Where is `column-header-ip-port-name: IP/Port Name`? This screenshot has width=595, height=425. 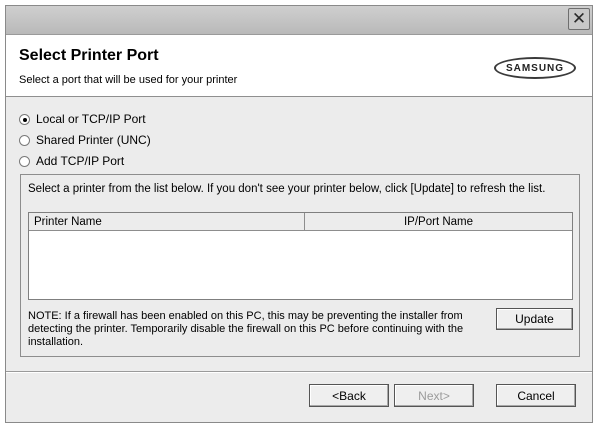 column-header-ip-port-name: IP/Port Name is located at coordinates (438, 221).